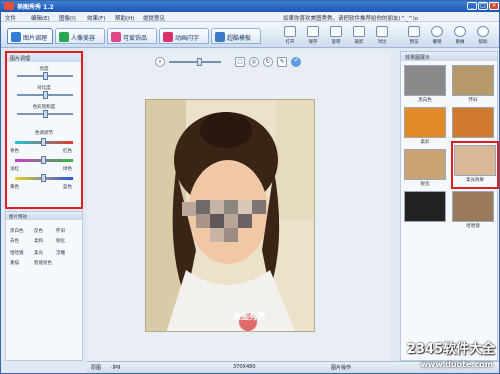 This screenshot has height=374, width=500. Describe the element at coordinates (483, 6) in the screenshot. I see `maximize-button: □` at that location.